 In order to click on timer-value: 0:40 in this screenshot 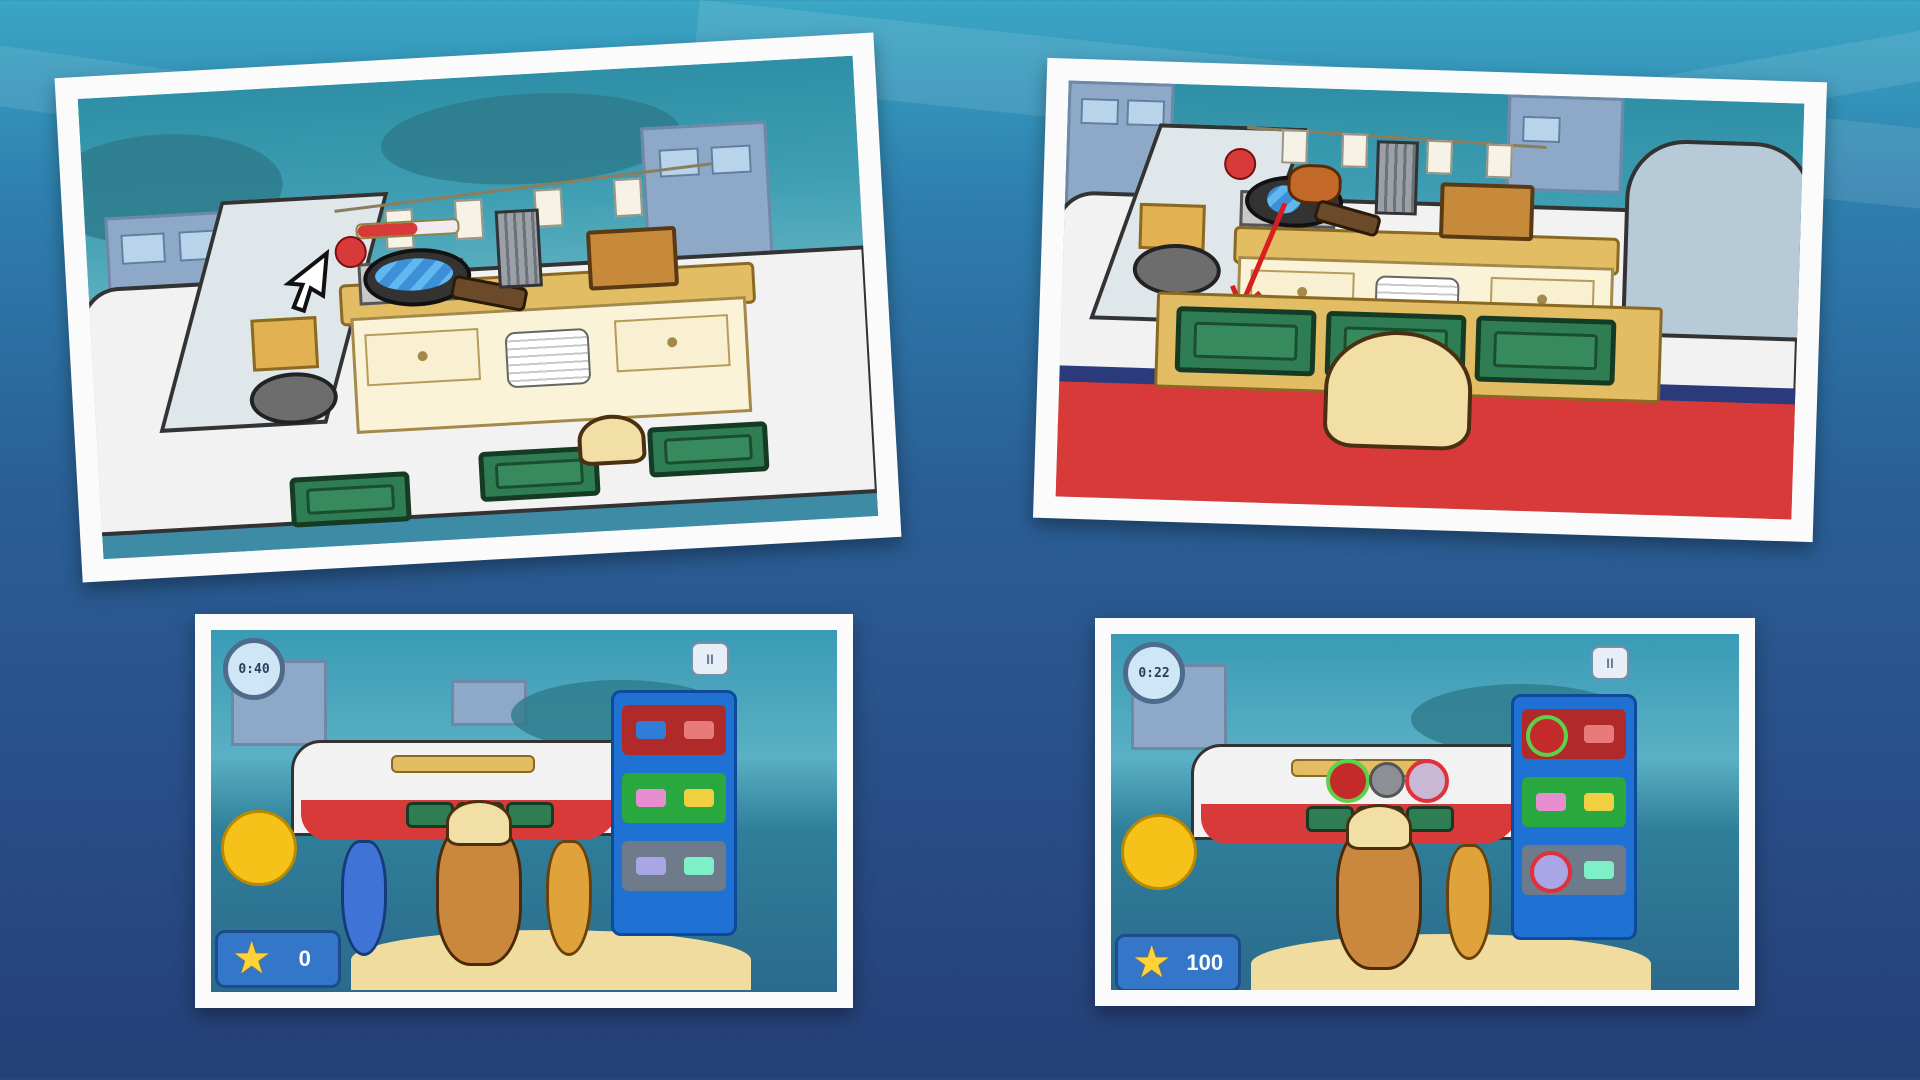, I will do `click(254, 669)`.